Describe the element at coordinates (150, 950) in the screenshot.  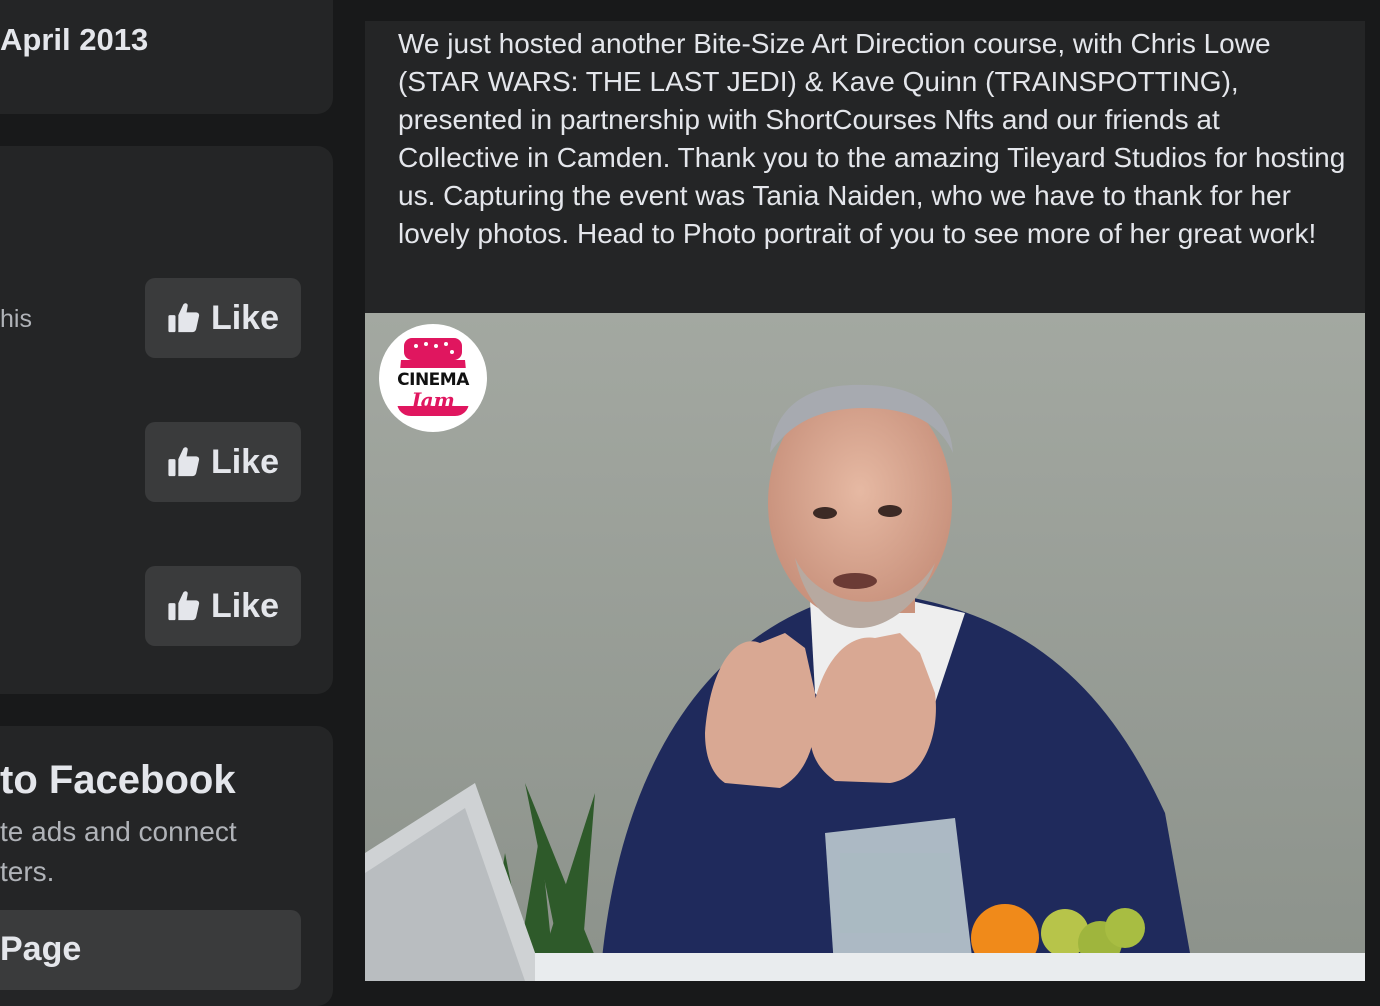
I see `create-page-button: Page` at that location.